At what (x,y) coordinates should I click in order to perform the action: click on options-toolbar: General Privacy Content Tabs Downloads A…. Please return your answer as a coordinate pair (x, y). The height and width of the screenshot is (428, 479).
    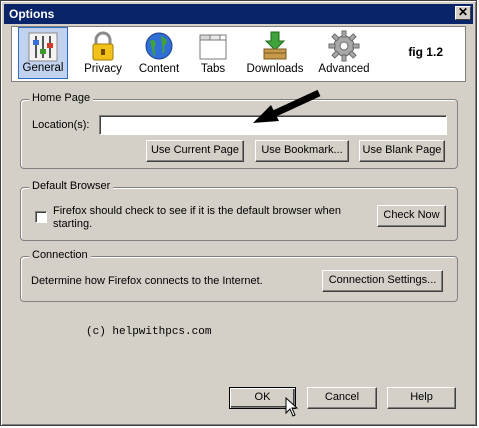
    Looking at the image, I should click on (238, 54).